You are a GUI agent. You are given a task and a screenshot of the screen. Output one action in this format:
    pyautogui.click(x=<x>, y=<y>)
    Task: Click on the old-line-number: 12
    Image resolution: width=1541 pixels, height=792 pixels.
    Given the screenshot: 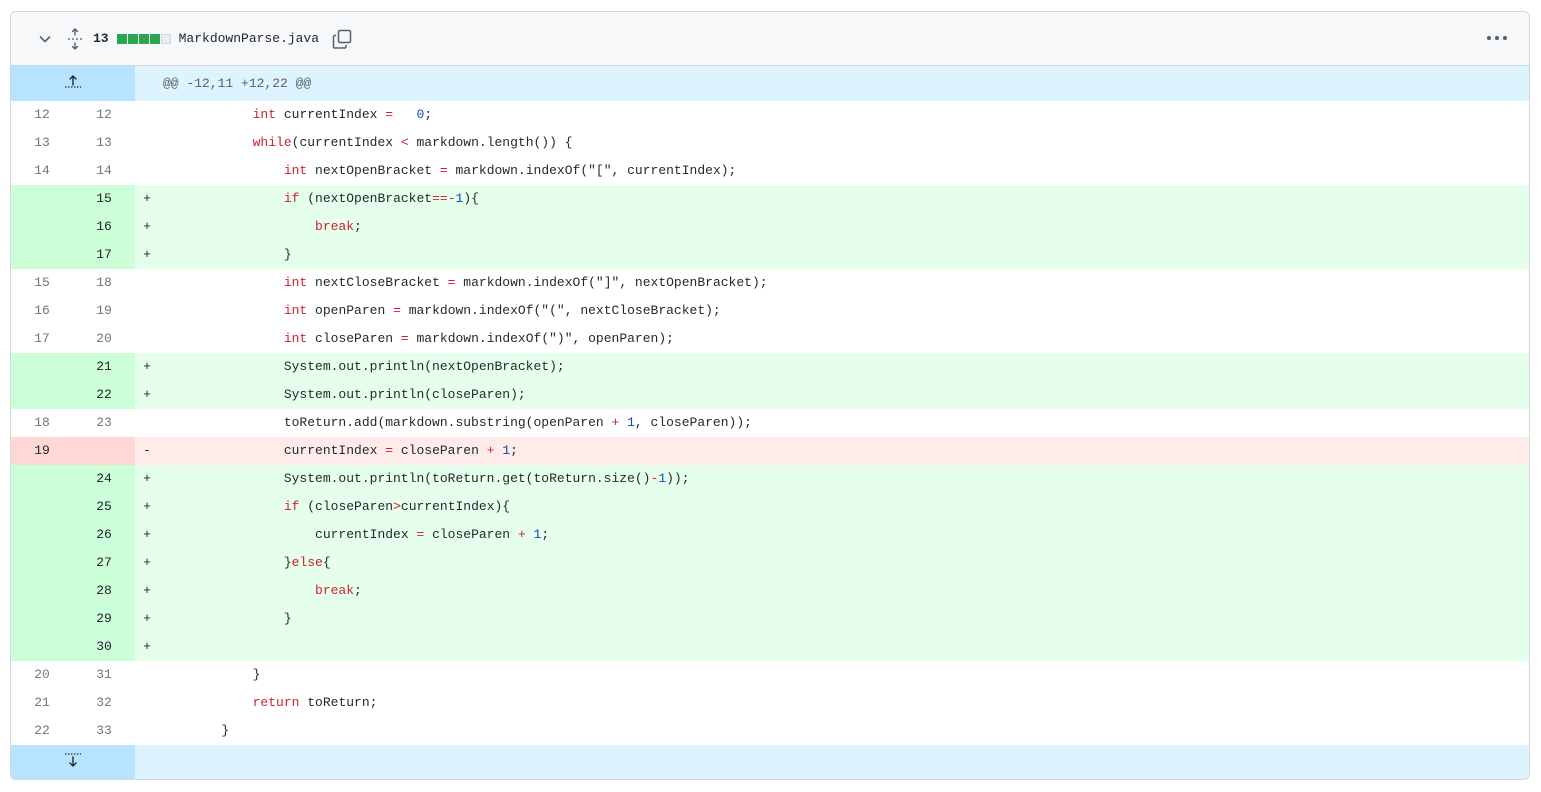 What is the action you would take?
    pyautogui.click(x=42, y=115)
    